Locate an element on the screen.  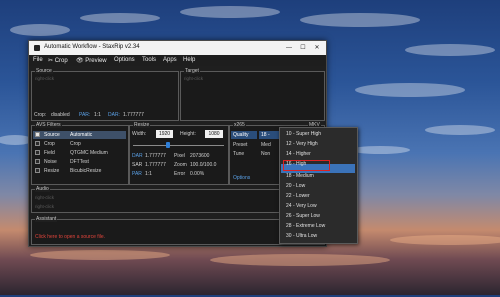
filters-group-label: AVS Filters is located at coordinates (48, 125).